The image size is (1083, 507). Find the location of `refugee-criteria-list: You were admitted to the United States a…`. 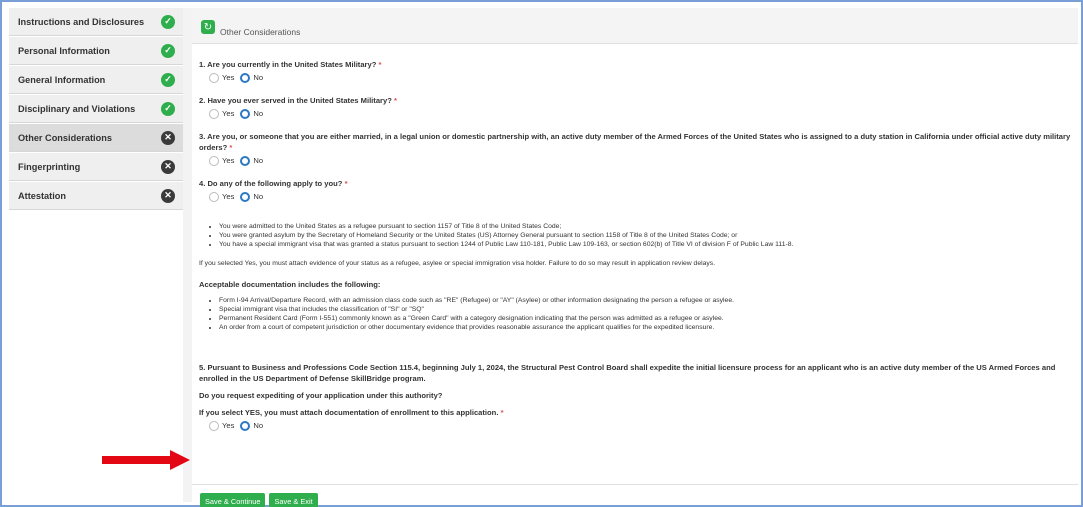

refugee-criteria-list: You were admitted to the United States a… is located at coordinates (648, 235).